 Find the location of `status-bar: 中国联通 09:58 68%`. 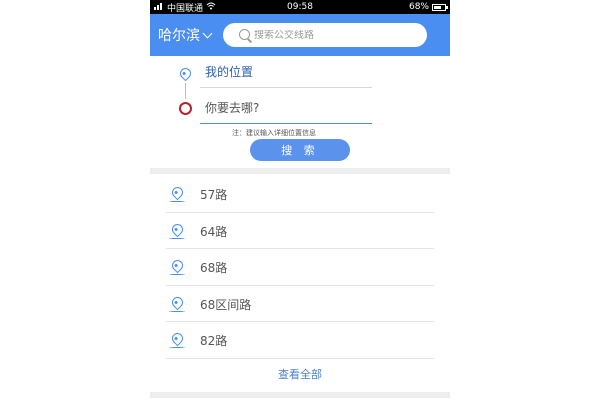

status-bar: 中国联通 09:58 68% is located at coordinates (300, 7).